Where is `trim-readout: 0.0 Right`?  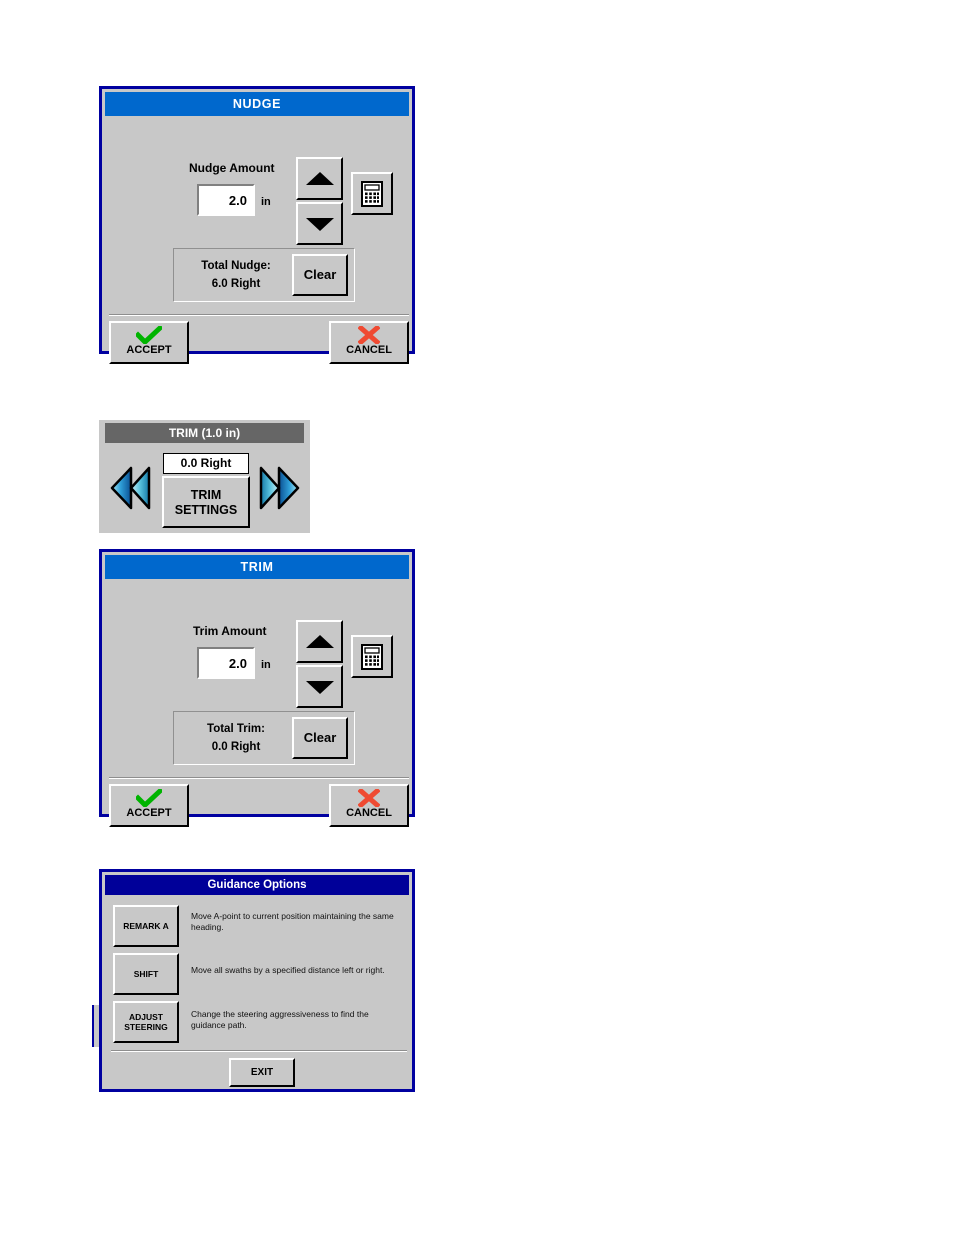 trim-readout: 0.0 Right is located at coordinates (206, 463).